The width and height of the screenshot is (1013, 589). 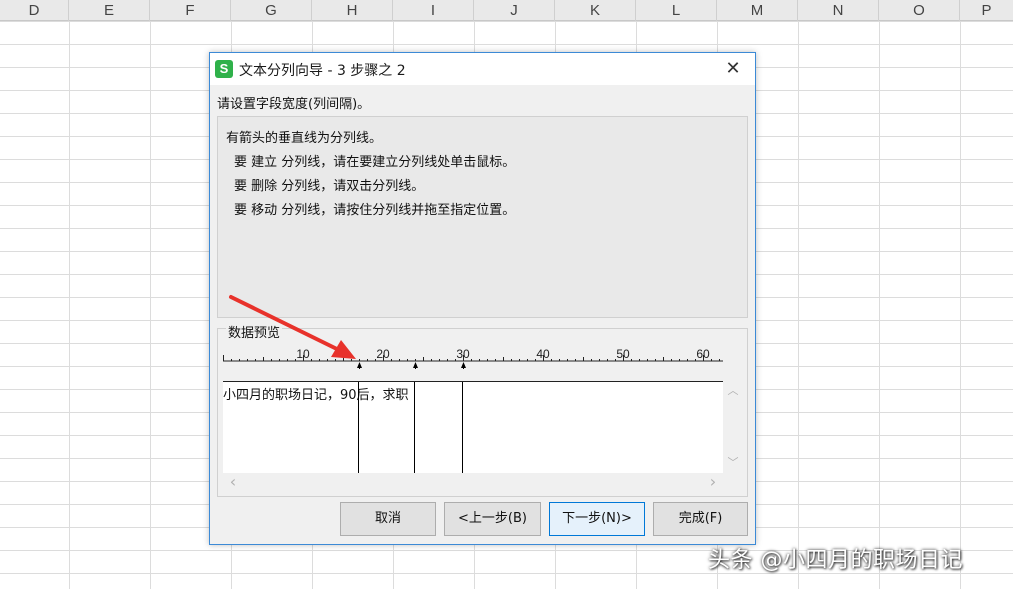 What do you see at coordinates (733, 69) in the screenshot?
I see `close-icon: ✕` at bounding box center [733, 69].